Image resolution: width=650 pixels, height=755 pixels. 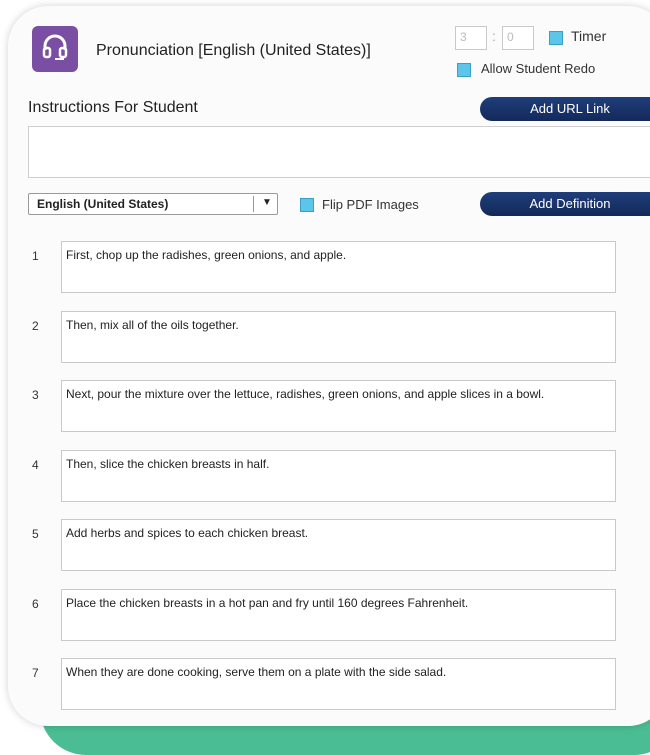 What do you see at coordinates (589, 36) in the screenshot?
I see `timer-label: Timer` at bounding box center [589, 36].